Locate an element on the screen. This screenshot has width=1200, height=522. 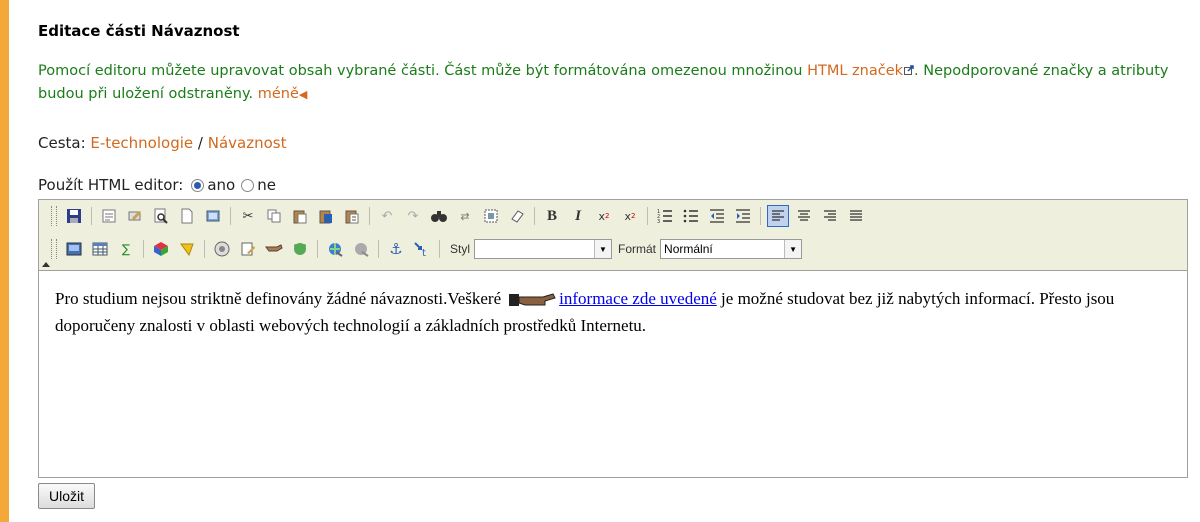
breadcrumb: Cesta: E-technologie / Návaznost is located at coordinates (162, 143).